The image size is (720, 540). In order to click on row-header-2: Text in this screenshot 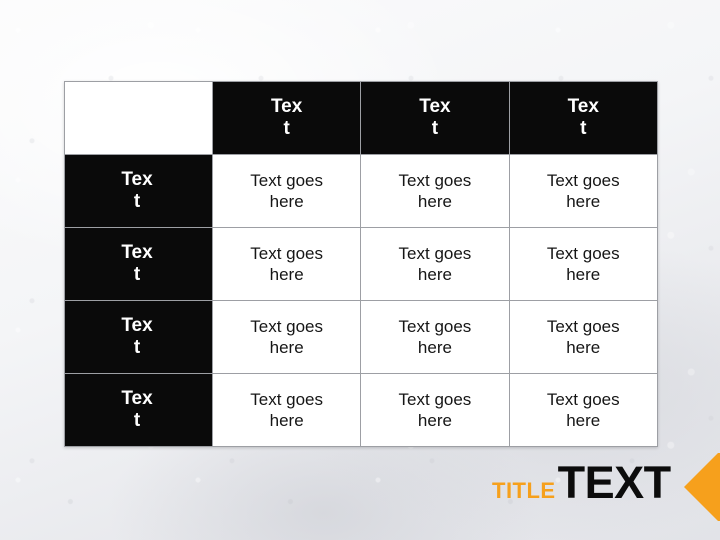, I will do `click(138, 264)`.